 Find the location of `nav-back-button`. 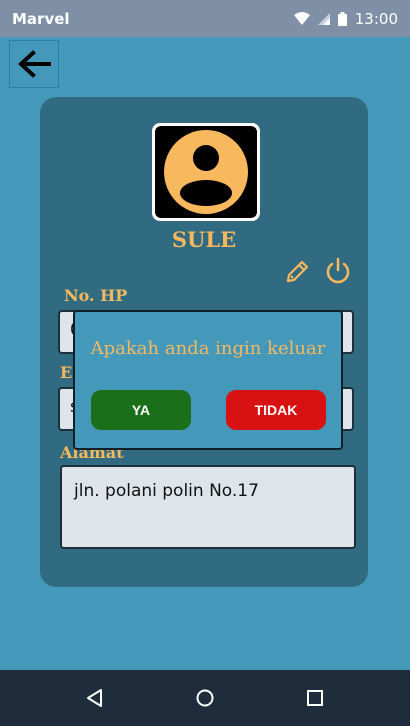

nav-back-button is located at coordinates (95, 698).